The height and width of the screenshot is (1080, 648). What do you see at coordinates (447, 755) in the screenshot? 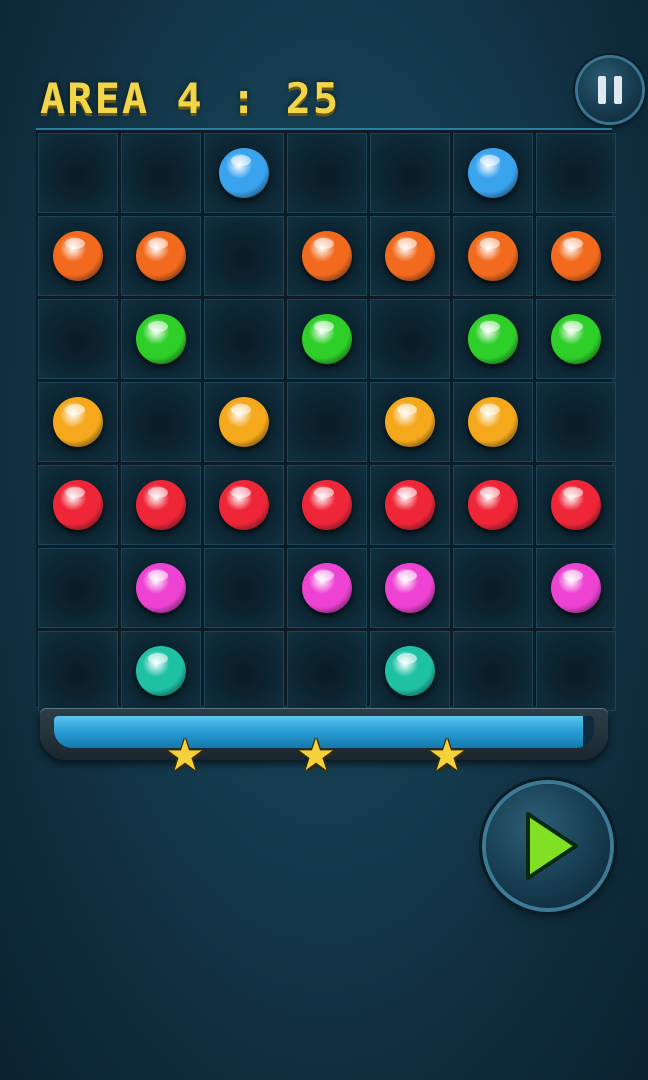
I see `star-icon-3: ★` at bounding box center [447, 755].